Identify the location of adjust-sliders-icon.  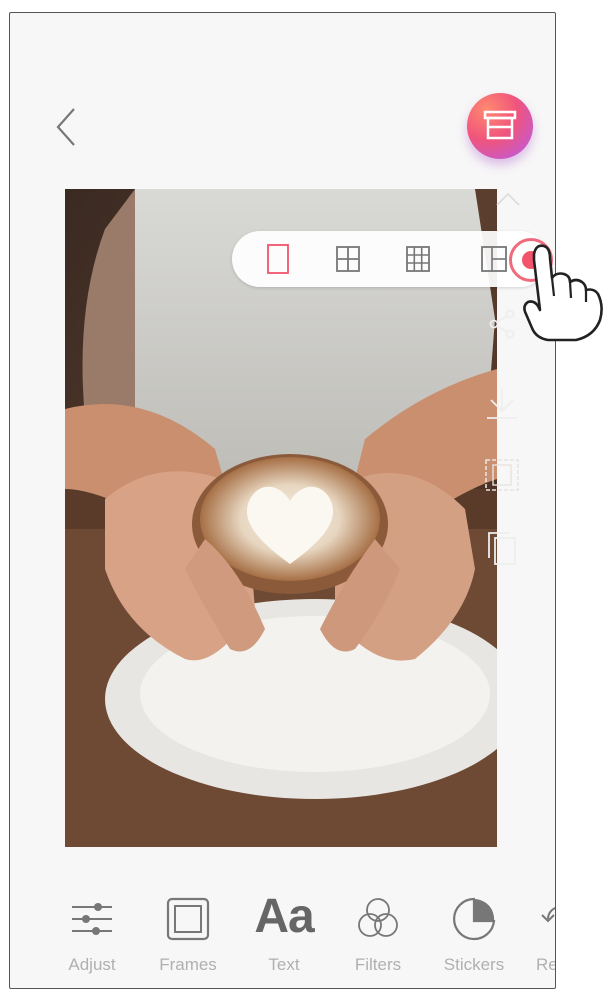
(92, 919).